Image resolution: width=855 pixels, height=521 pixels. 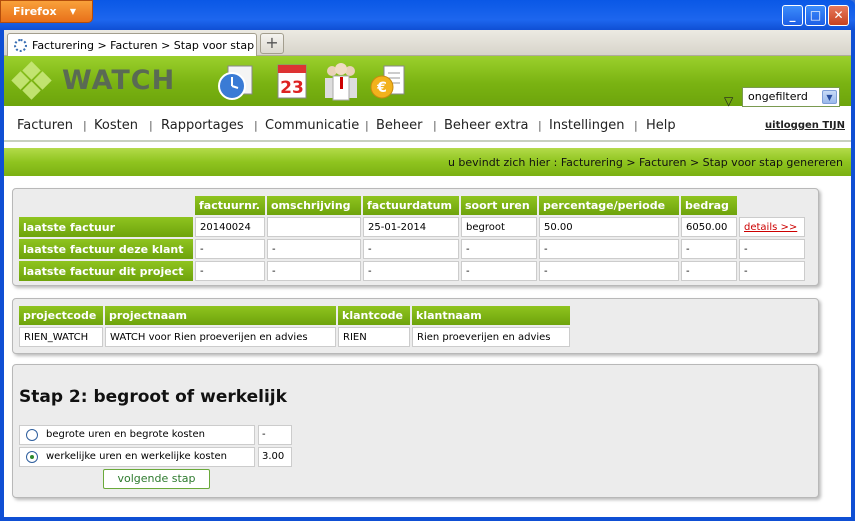 What do you see at coordinates (20, 45) in the screenshot?
I see `loading-icon` at bounding box center [20, 45].